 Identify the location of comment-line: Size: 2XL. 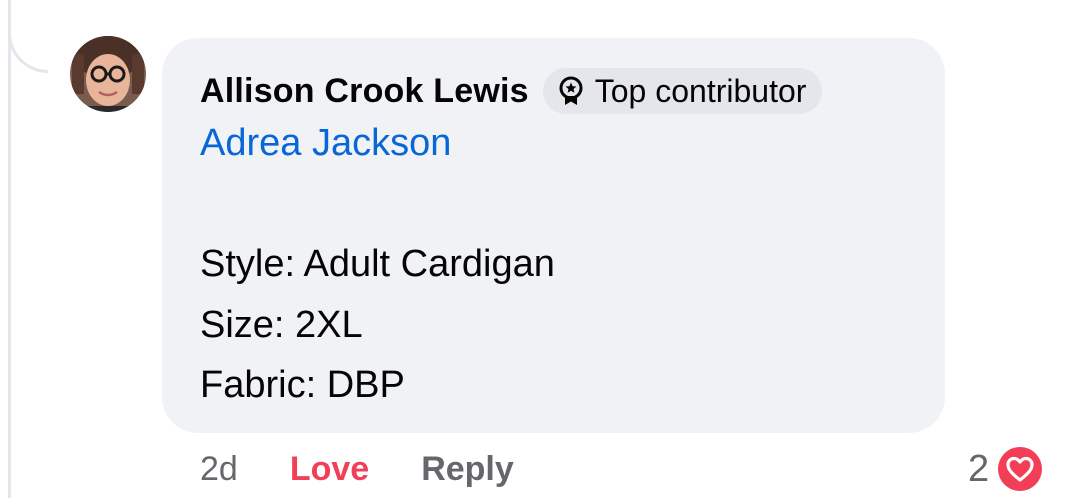
(281, 325).